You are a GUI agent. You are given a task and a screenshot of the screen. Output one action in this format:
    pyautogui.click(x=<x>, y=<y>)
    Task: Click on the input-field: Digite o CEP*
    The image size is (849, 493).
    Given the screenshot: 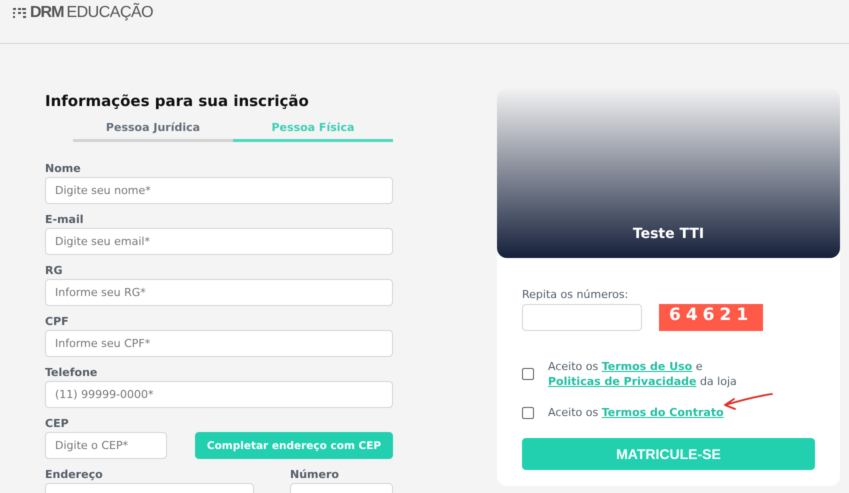 What is the action you would take?
    pyautogui.click(x=106, y=445)
    